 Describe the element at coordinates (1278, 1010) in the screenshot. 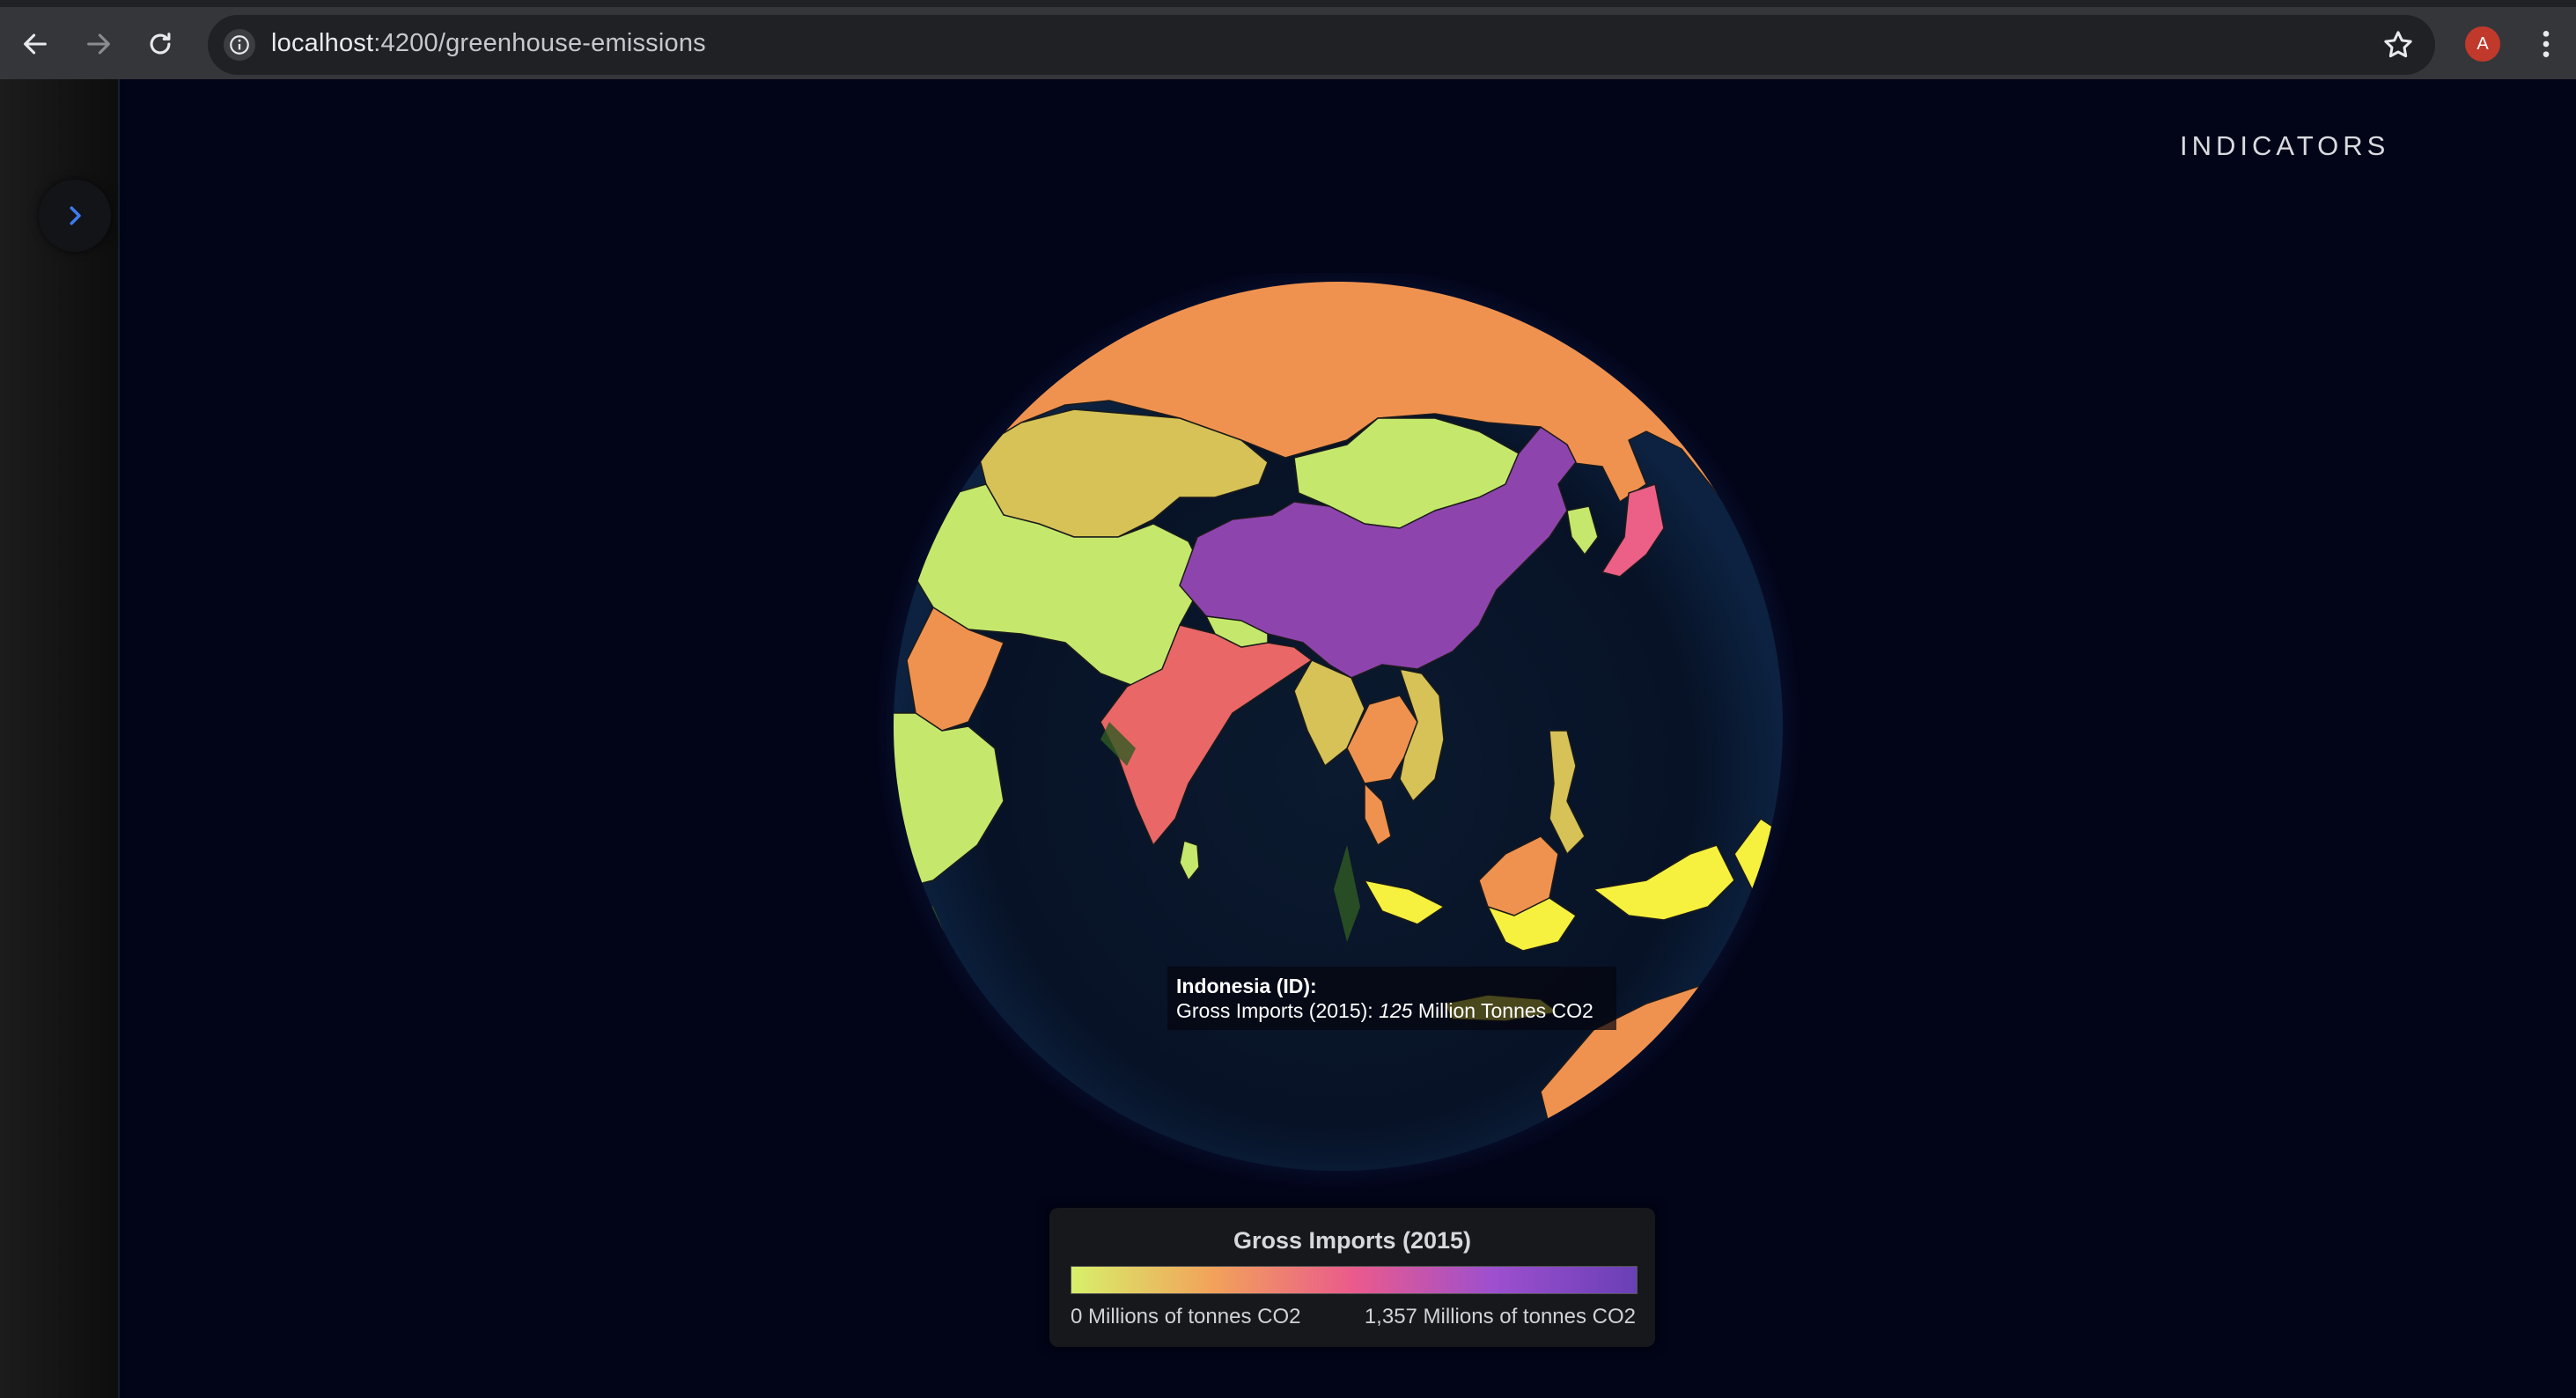

I see `tooltip-metric-prefix: Gross Imports (2015):` at that location.